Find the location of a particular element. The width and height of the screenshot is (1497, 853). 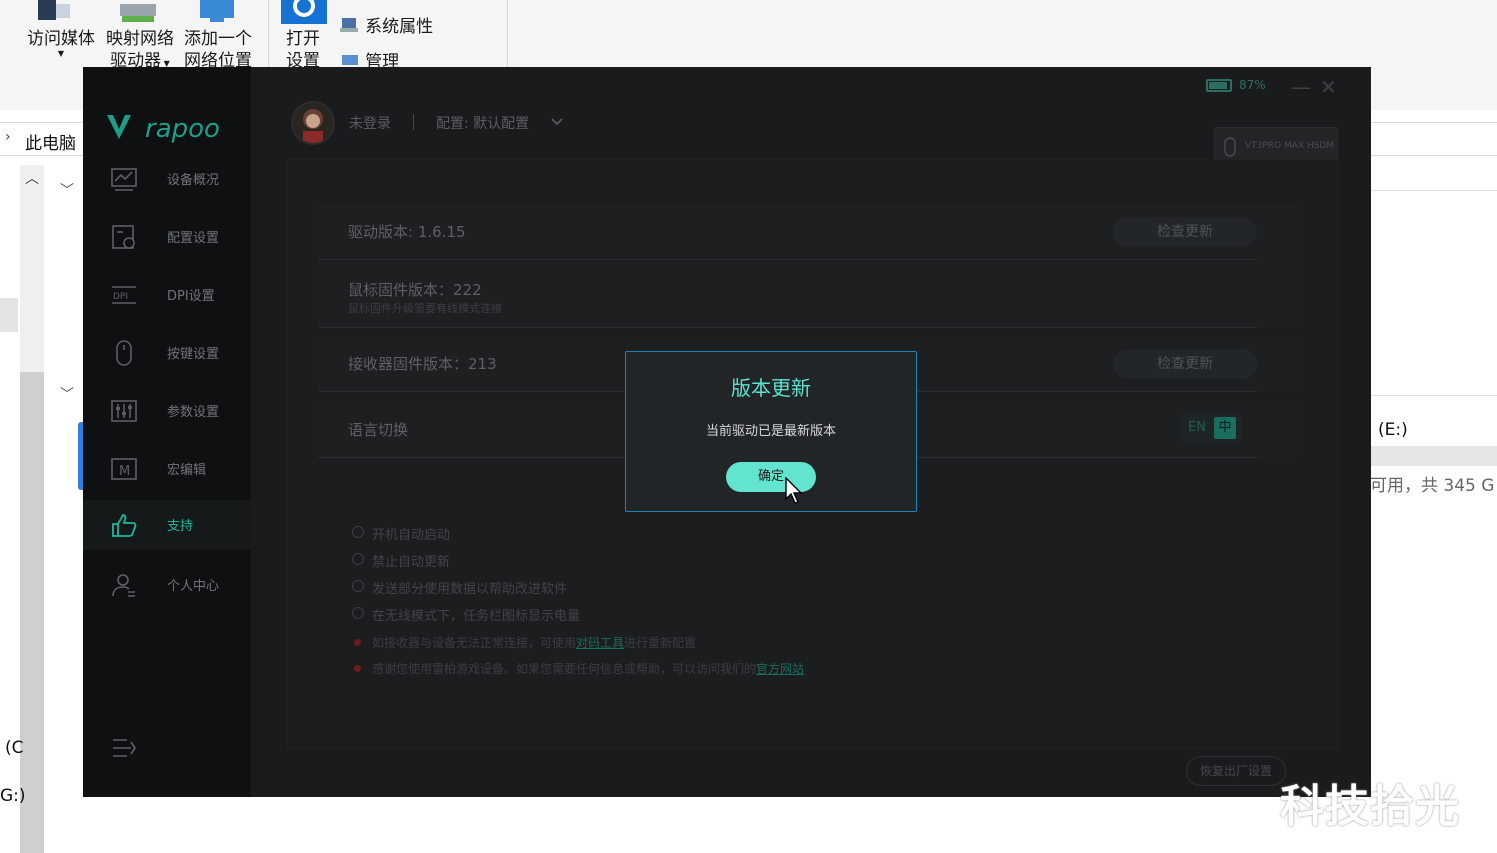

receiver-firmware-version: 接收器固件版本：213 is located at coordinates (422, 364).